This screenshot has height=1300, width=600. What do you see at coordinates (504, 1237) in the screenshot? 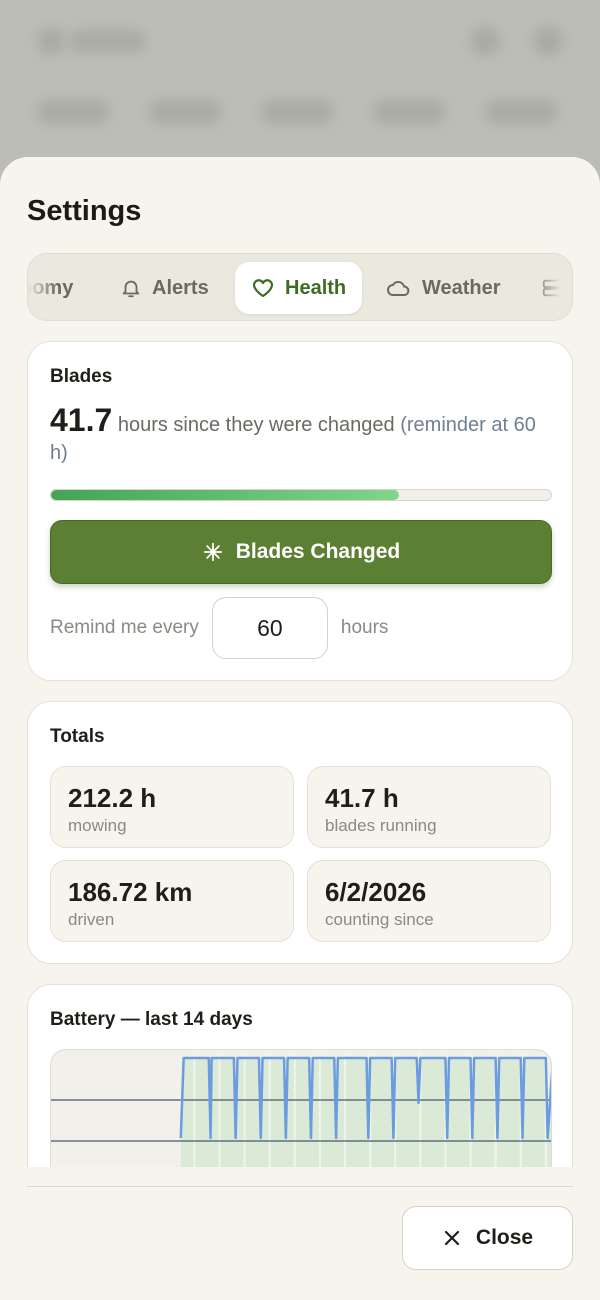
I see `close-label: Close` at bounding box center [504, 1237].